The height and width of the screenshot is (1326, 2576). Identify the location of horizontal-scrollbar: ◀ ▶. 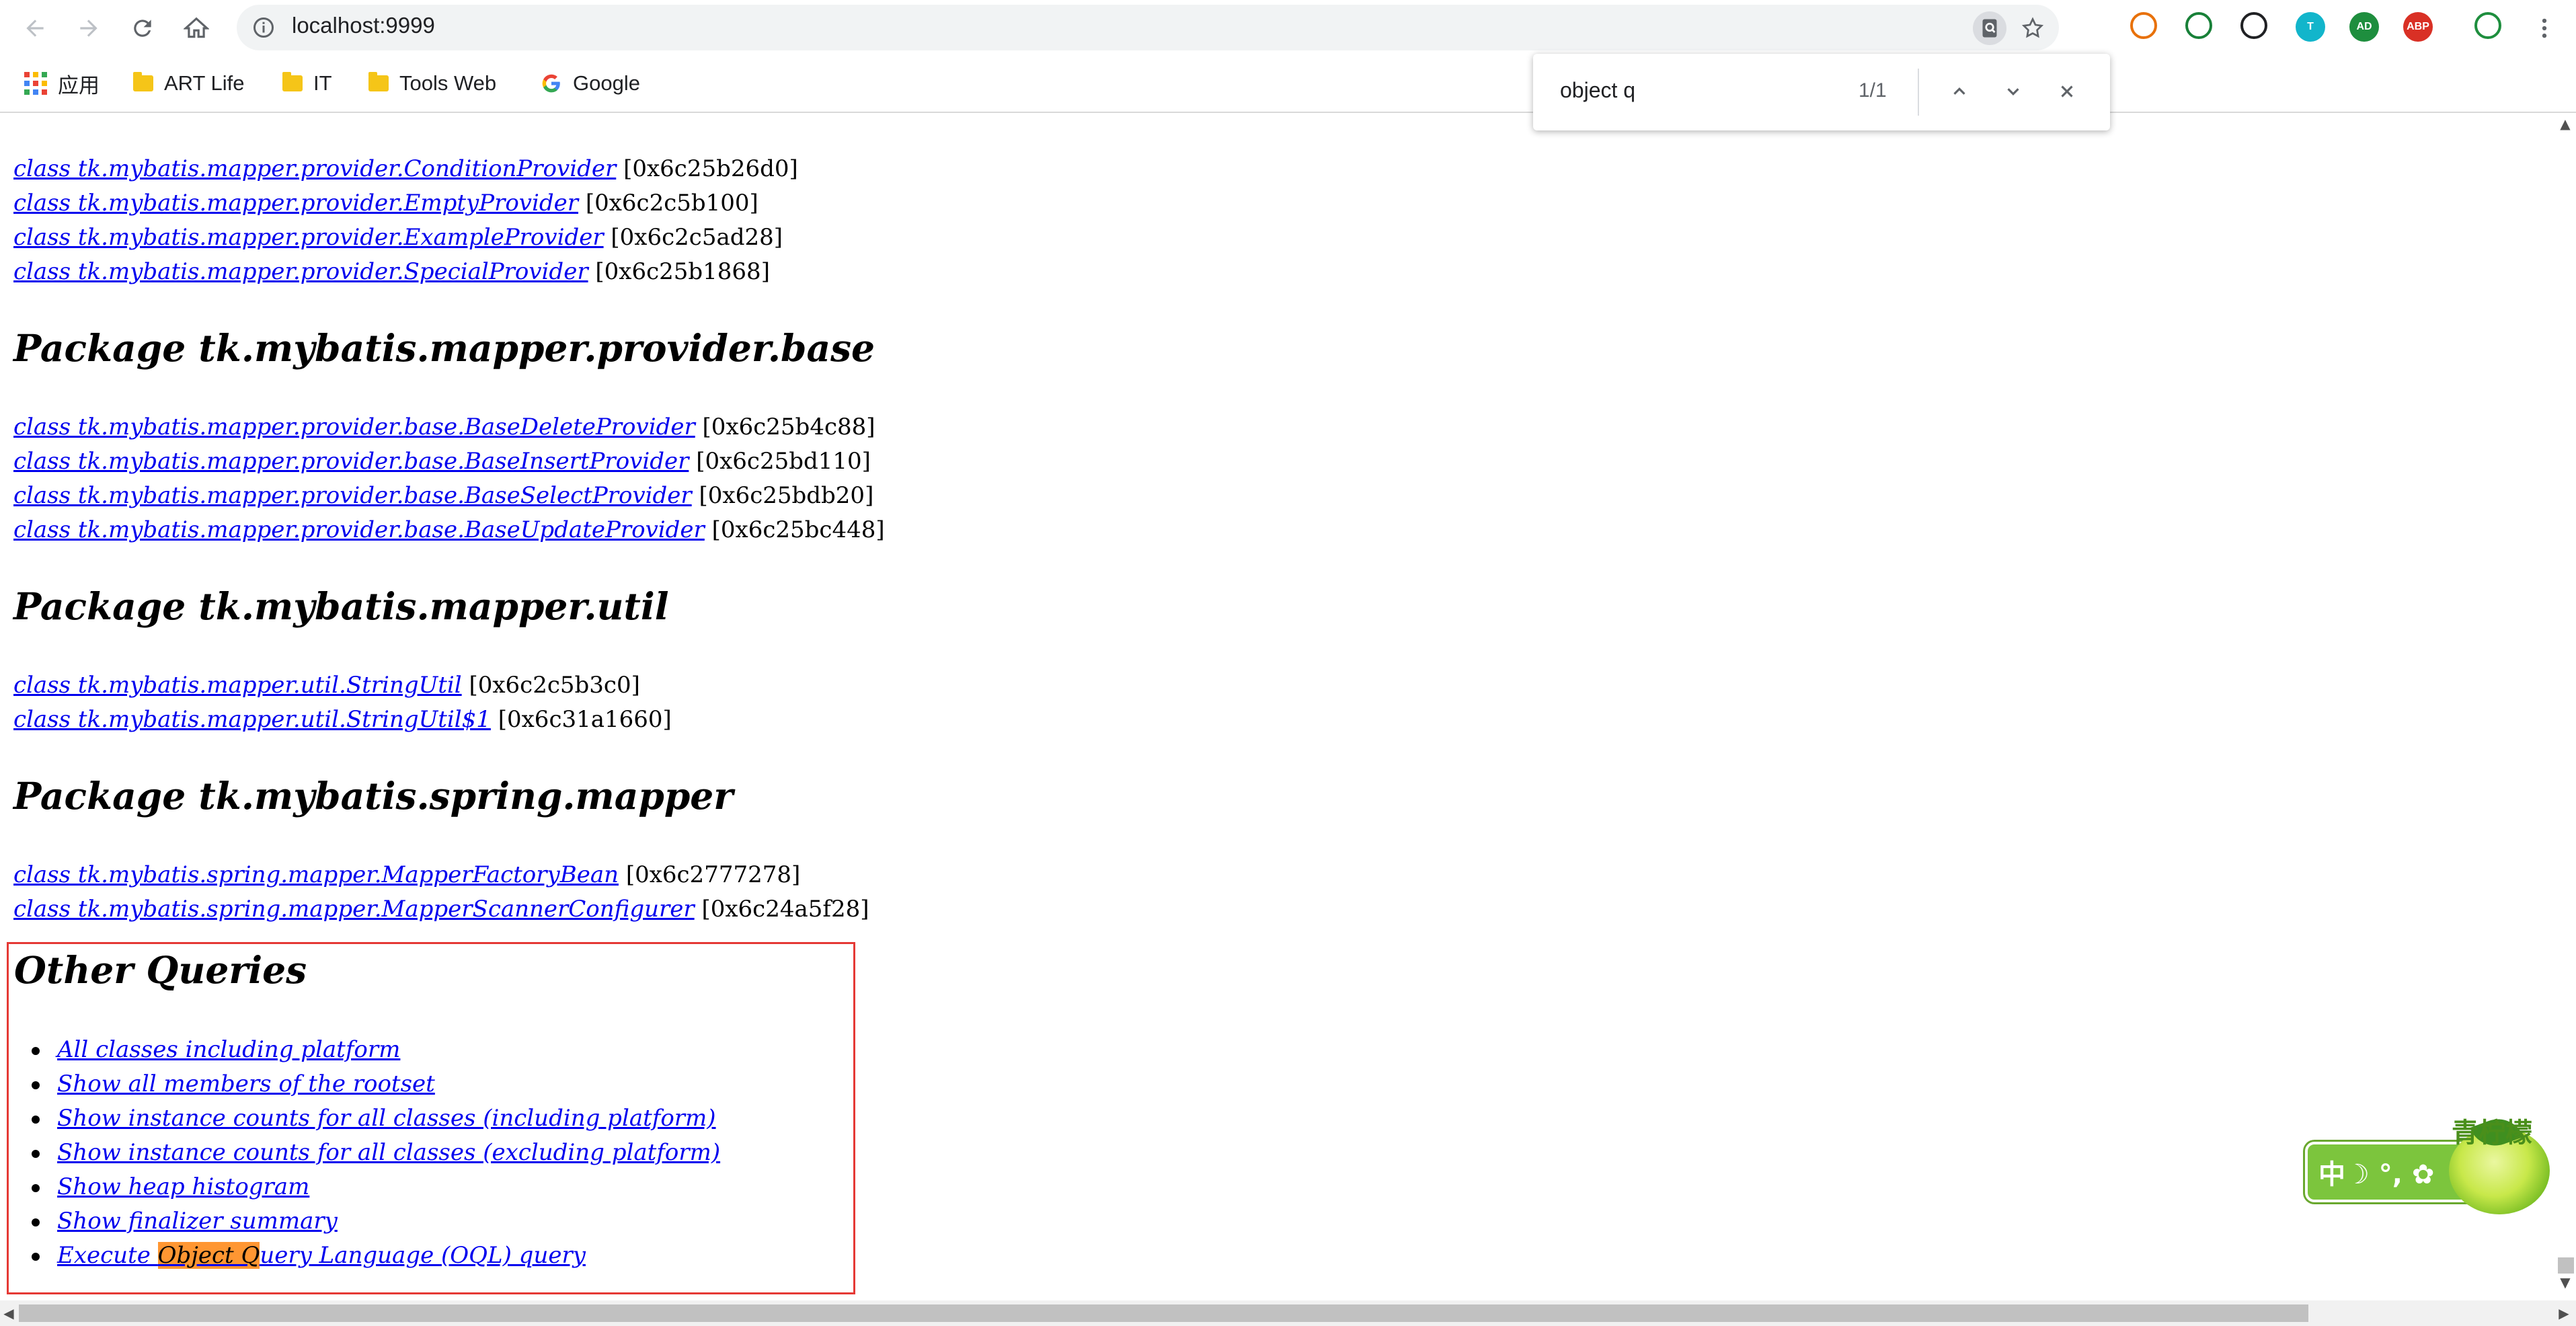
(1288, 1313).